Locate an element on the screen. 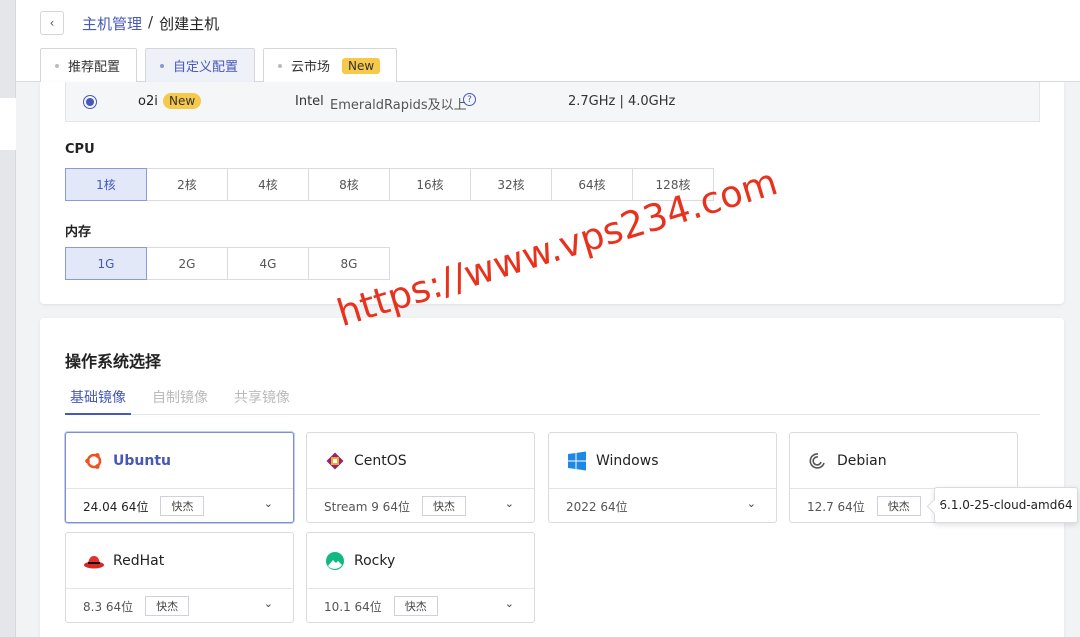  breadcrumb: 主机管理 / 创建主机 is located at coordinates (150, 23).